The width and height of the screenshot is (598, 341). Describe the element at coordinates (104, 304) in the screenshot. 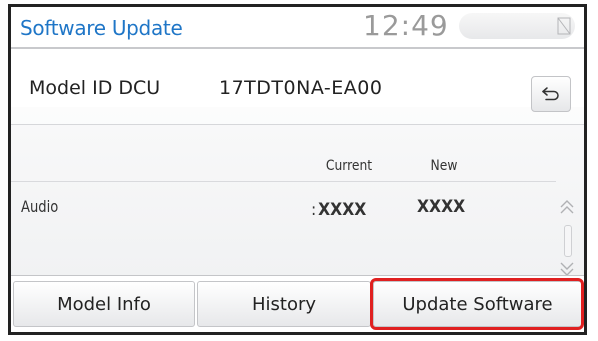

I see `model-info-button: Model Info` at that location.